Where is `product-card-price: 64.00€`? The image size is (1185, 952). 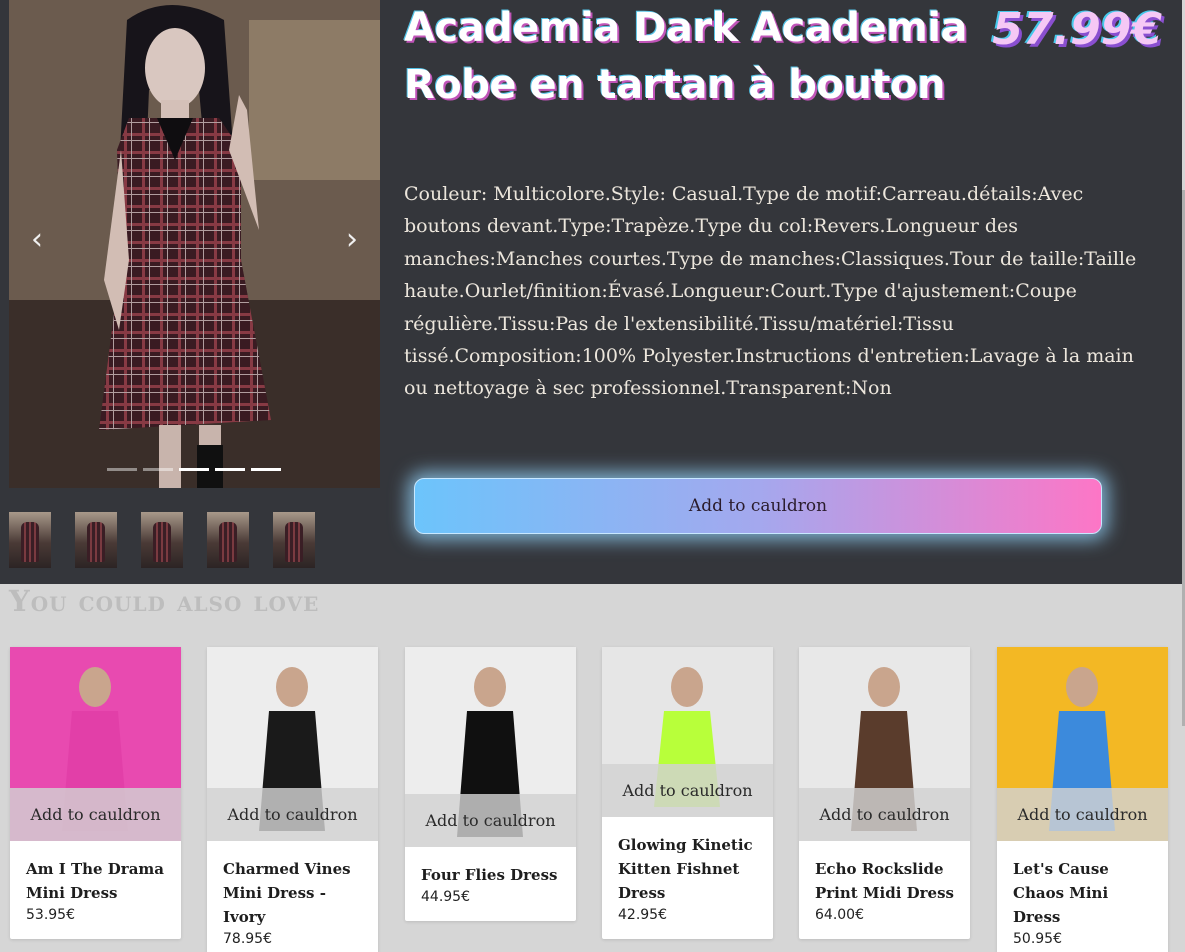 product-card-price: 64.00€ is located at coordinates (839, 915).